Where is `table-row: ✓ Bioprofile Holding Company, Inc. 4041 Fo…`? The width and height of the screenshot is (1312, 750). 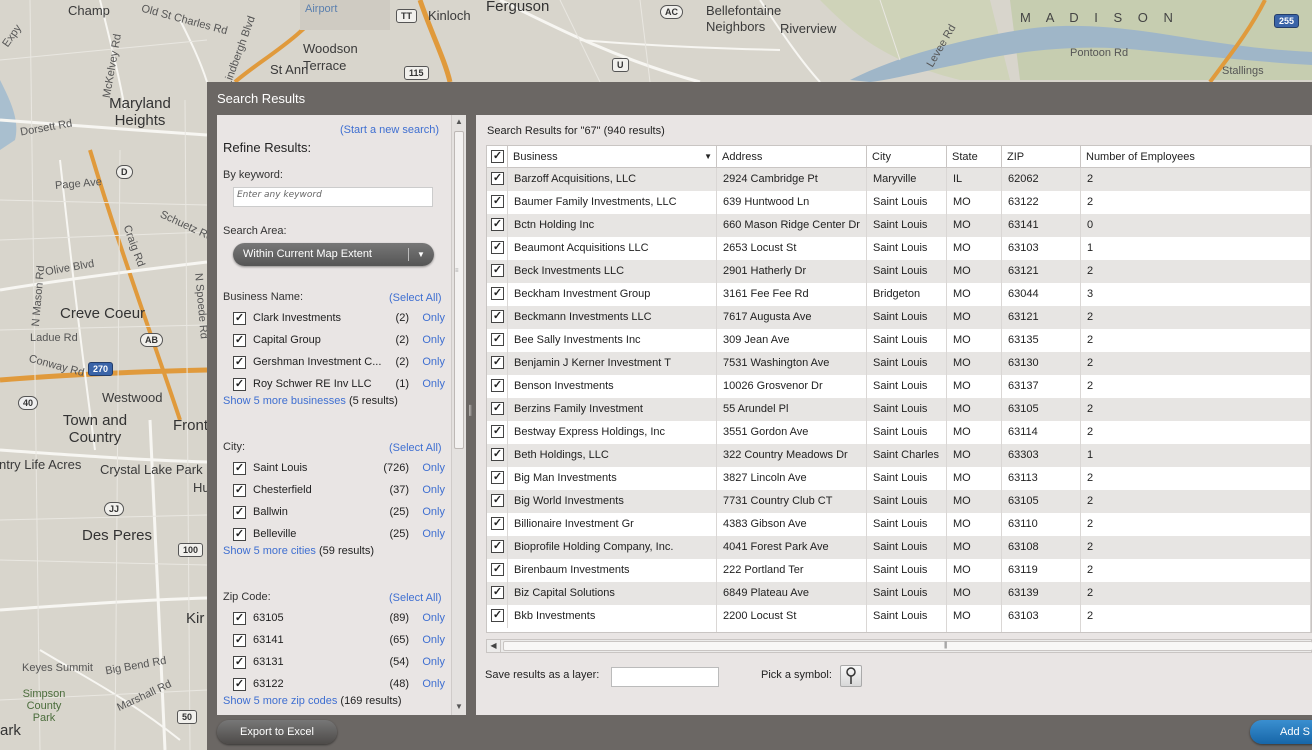
table-row: ✓ Bioprofile Holding Company, Inc. 4041 Fo… is located at coordinates (899, 547).